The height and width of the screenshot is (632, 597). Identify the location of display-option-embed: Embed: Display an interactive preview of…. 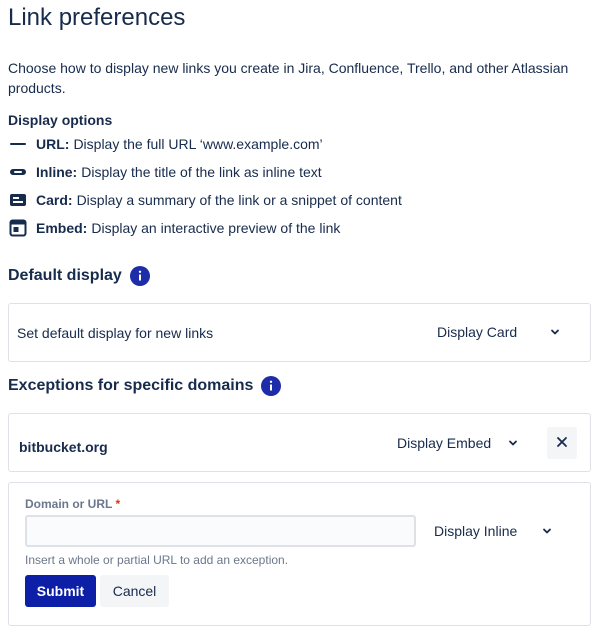
(174, 228).